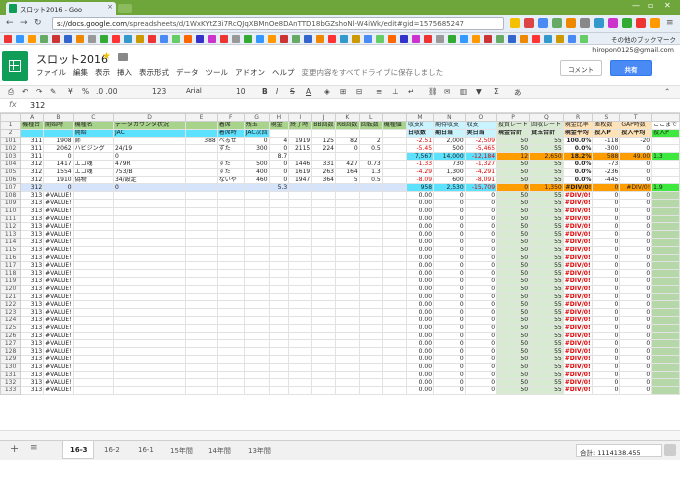 The width and height of the screenshot is (680, 492). What do you see at coordinates (449, 117) in the screenshot?
I see `column-header: N` at bounding box center [449, 117].